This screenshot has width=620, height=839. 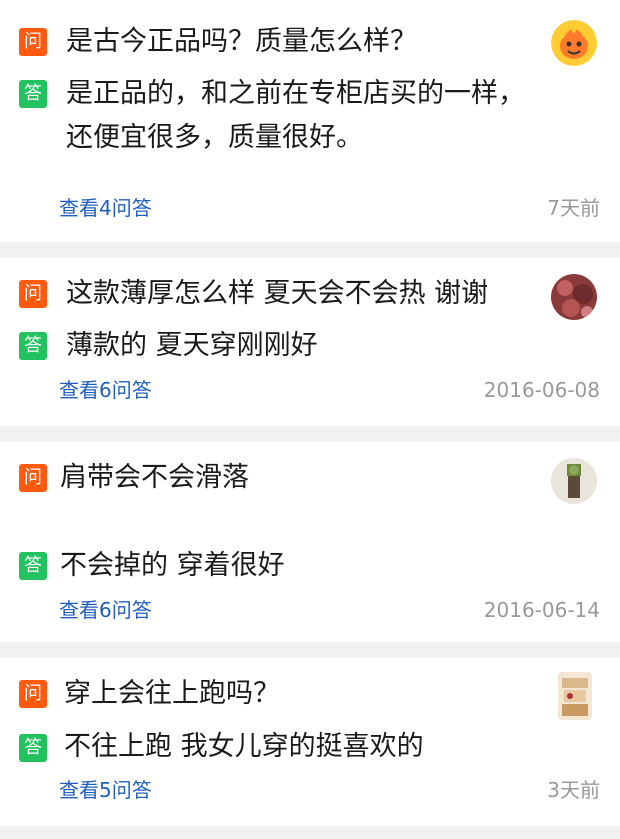 What do you see at coordinates (541, 610) in the screenshot?
I see `timestamp: 2016-06-14` at bounding box center [541, 610].